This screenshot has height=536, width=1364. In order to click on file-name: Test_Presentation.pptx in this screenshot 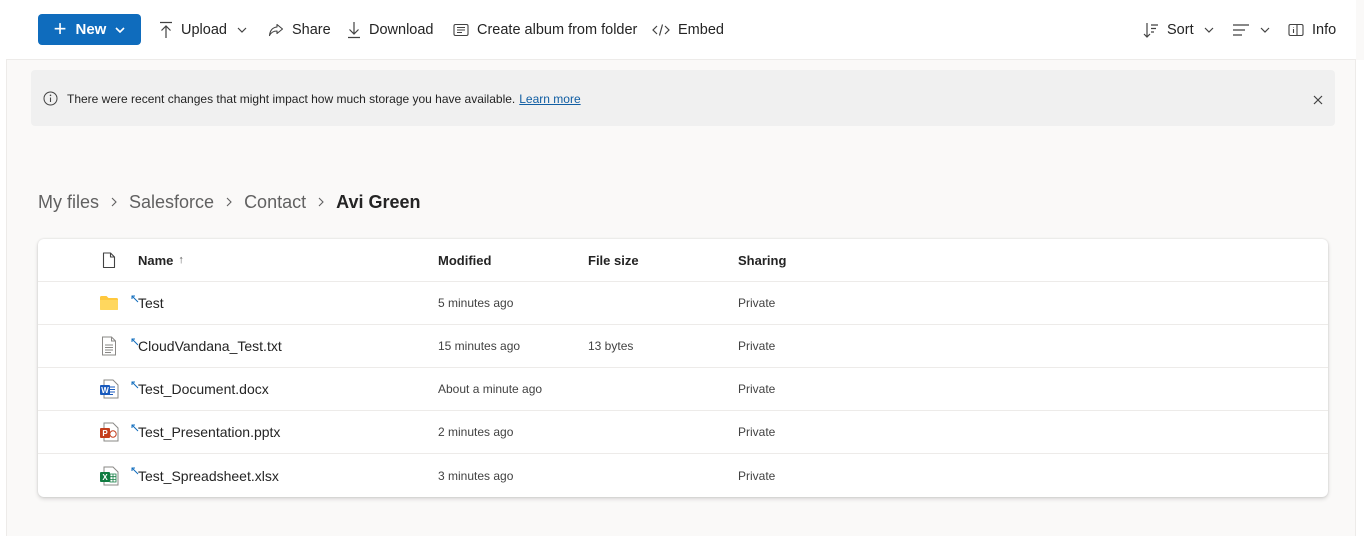, I will do `click(209, 432)`.